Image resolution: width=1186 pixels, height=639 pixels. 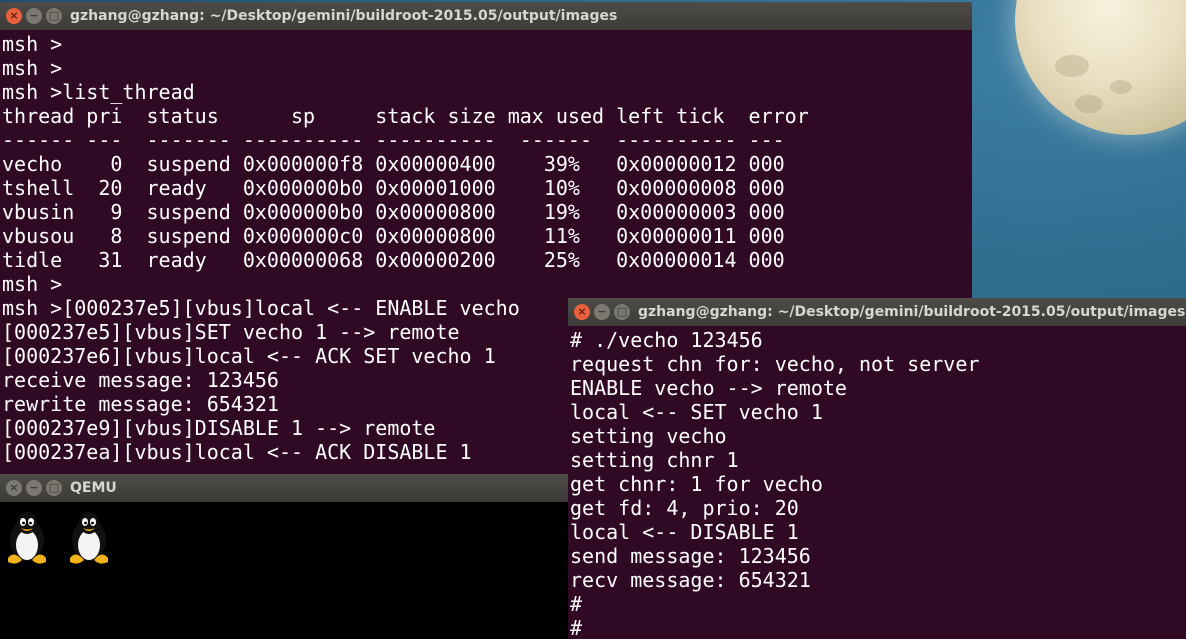 I want to click on terminal-line: # ./vecho 123456, so click(x=666, y=340).